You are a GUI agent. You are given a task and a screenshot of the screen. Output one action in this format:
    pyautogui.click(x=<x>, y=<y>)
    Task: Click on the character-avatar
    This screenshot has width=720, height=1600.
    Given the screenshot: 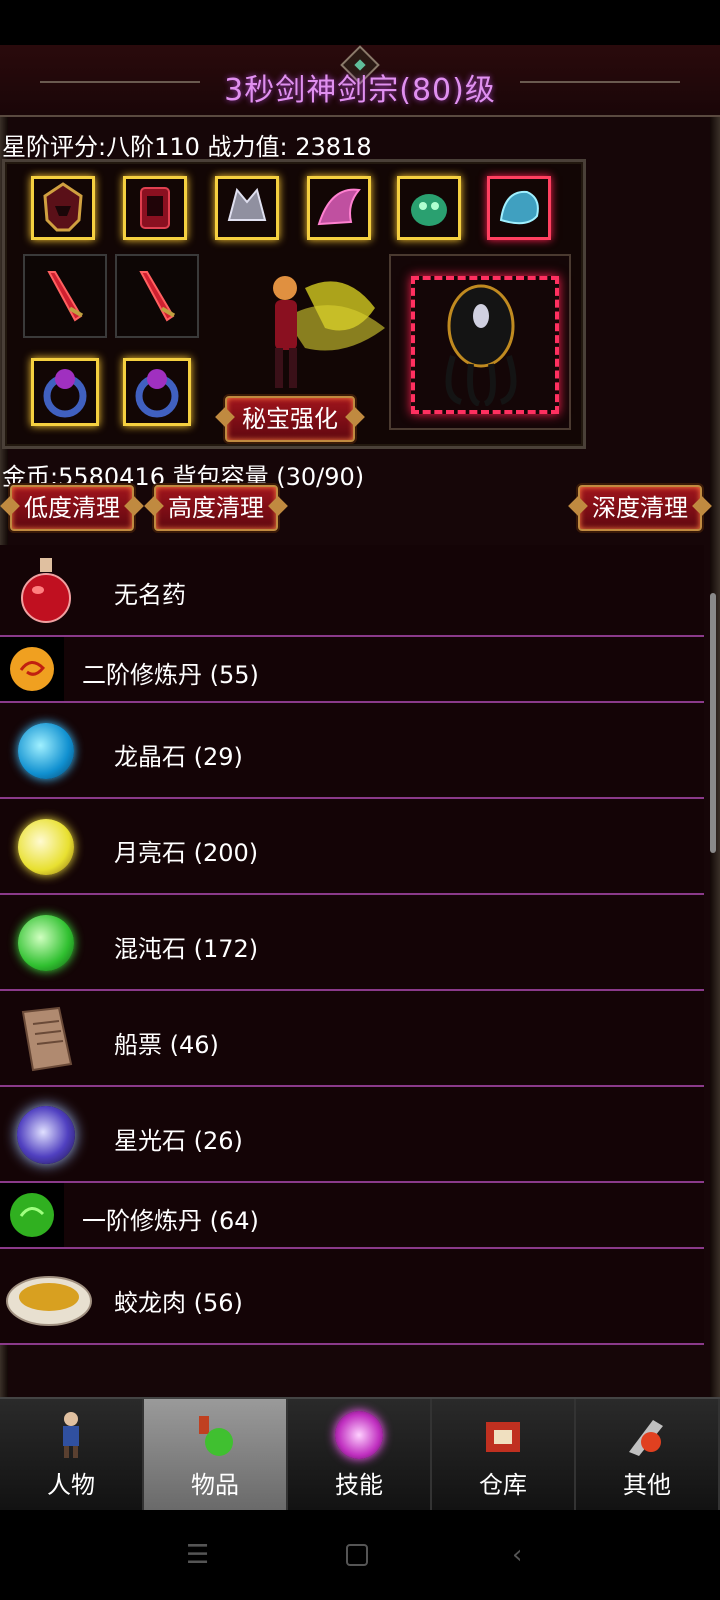 What is the action you would take?
    pyautogui.click(x=315, y=333)
    